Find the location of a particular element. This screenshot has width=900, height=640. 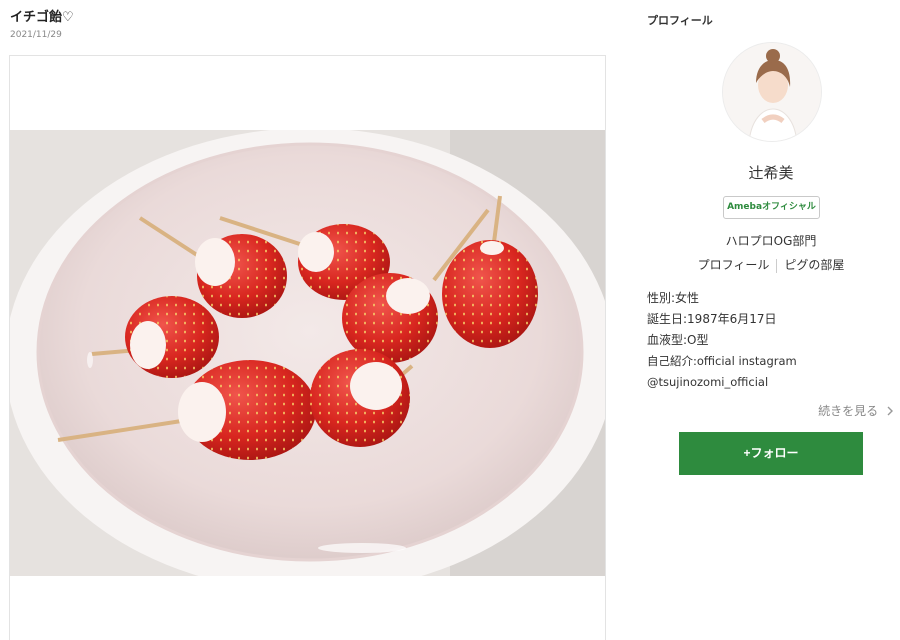

profile-birthday: 誕生日:1987年6月17日 is located at coordinates (712, 319).